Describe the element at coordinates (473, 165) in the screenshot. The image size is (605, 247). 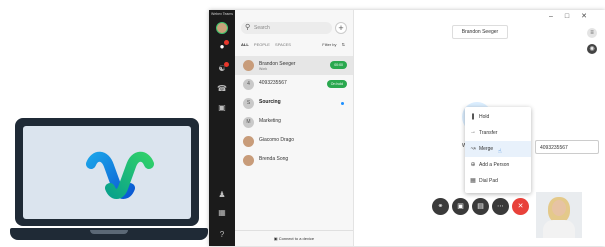
I see `add-person-icon: ⊕` at that location.